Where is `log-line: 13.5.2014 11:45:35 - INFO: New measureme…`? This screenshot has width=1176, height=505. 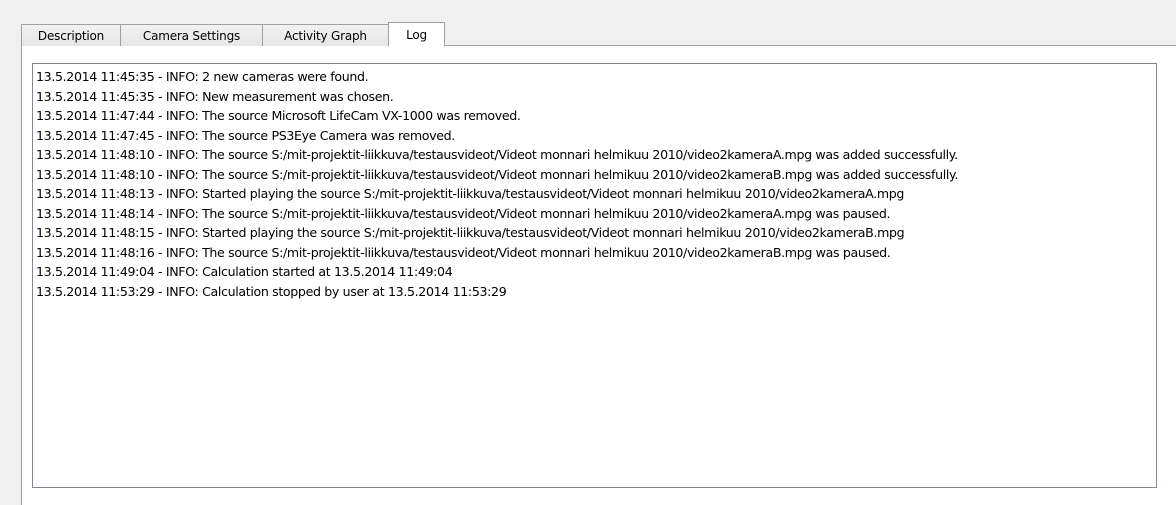
log-line: 13.5.2014 11:45:35 - INFO: New measureme… is located at coordinates (215, 96).